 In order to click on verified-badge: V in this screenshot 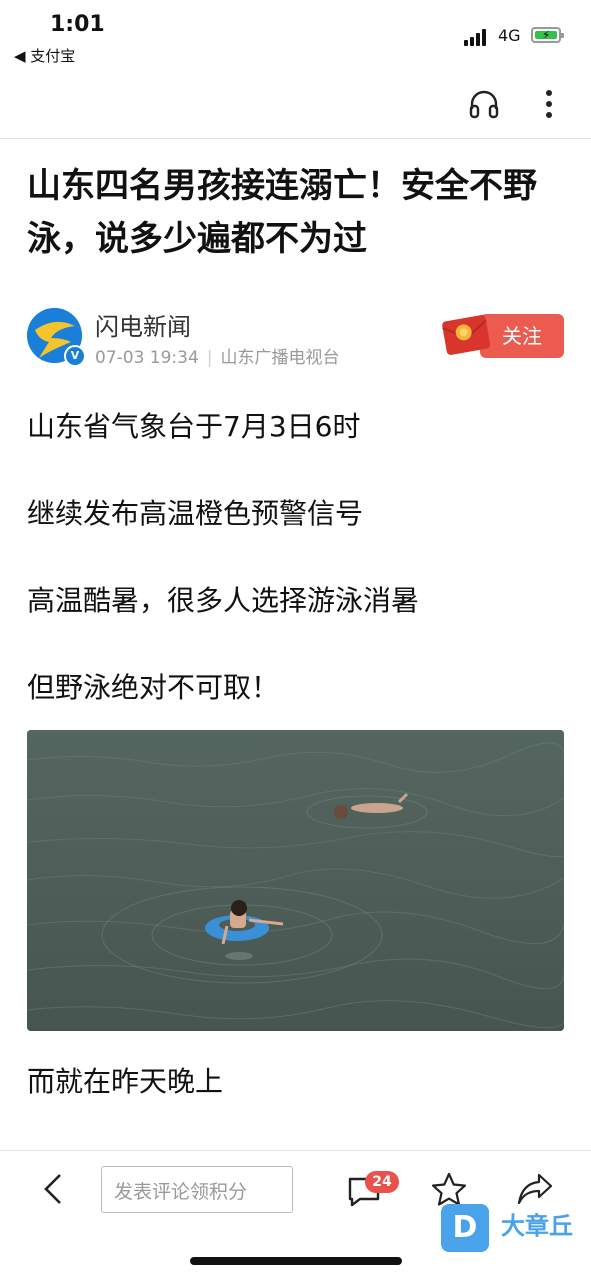, I will do `click(75, 356)`.